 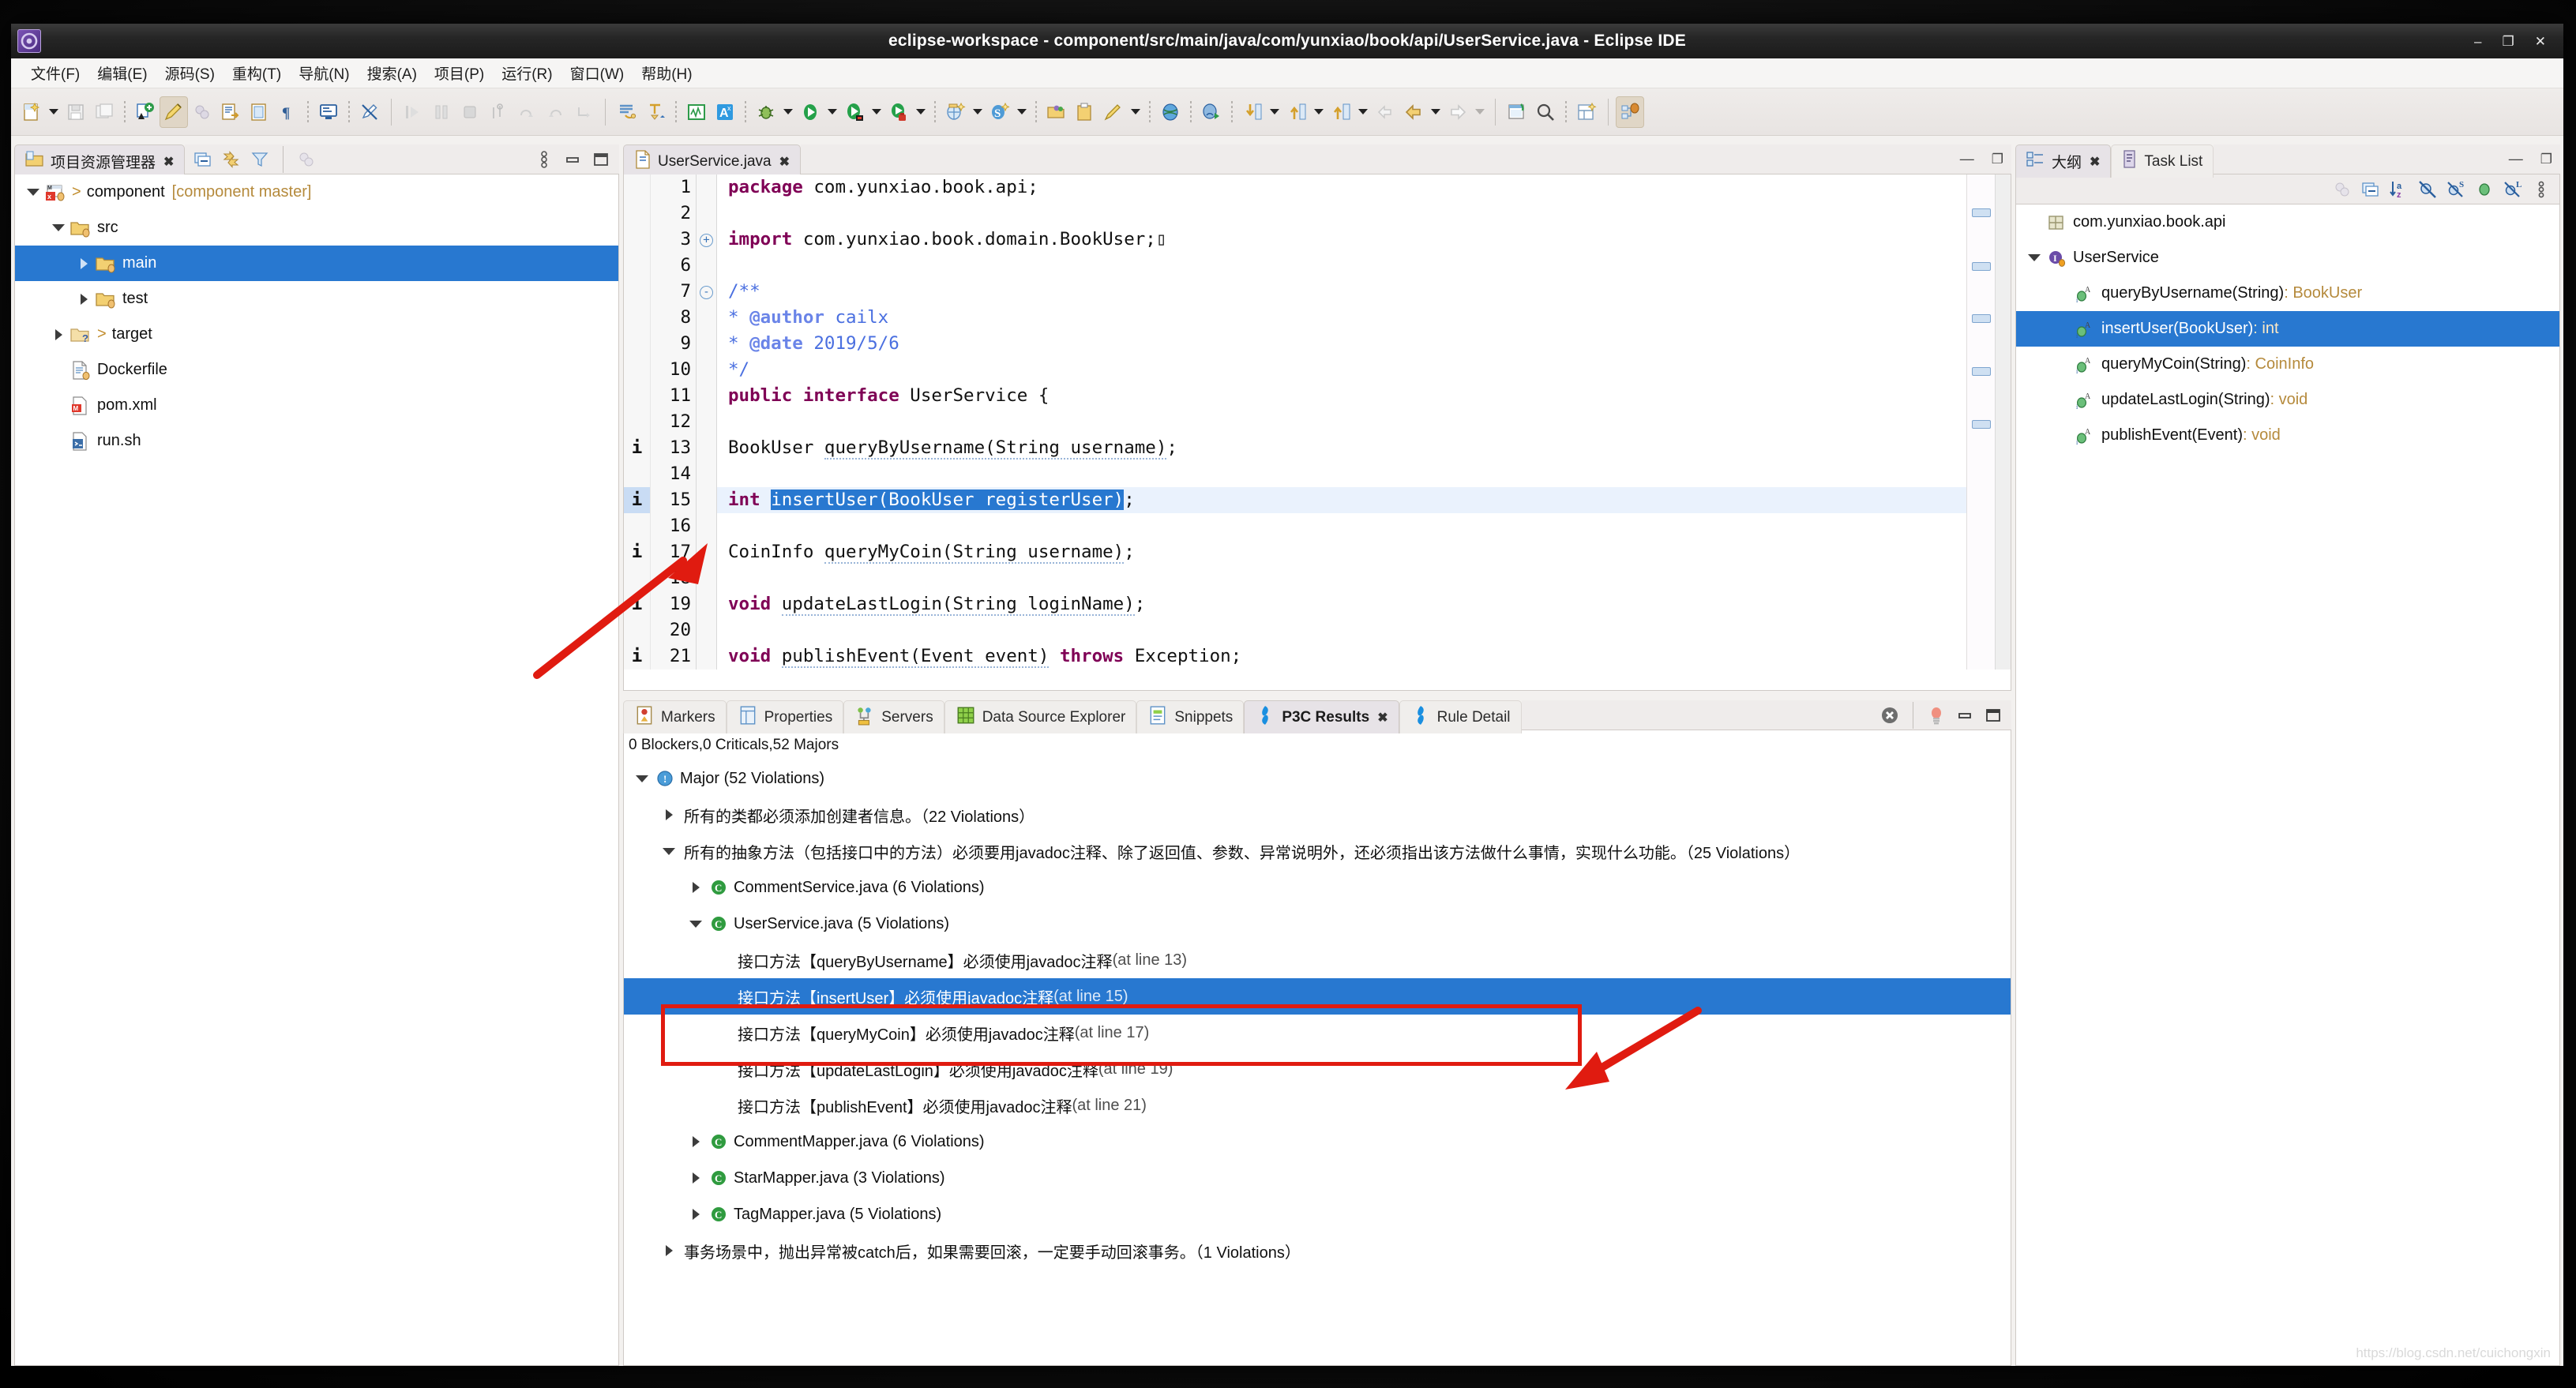 I want to click on back-icon, so click(x=1413, y=112).